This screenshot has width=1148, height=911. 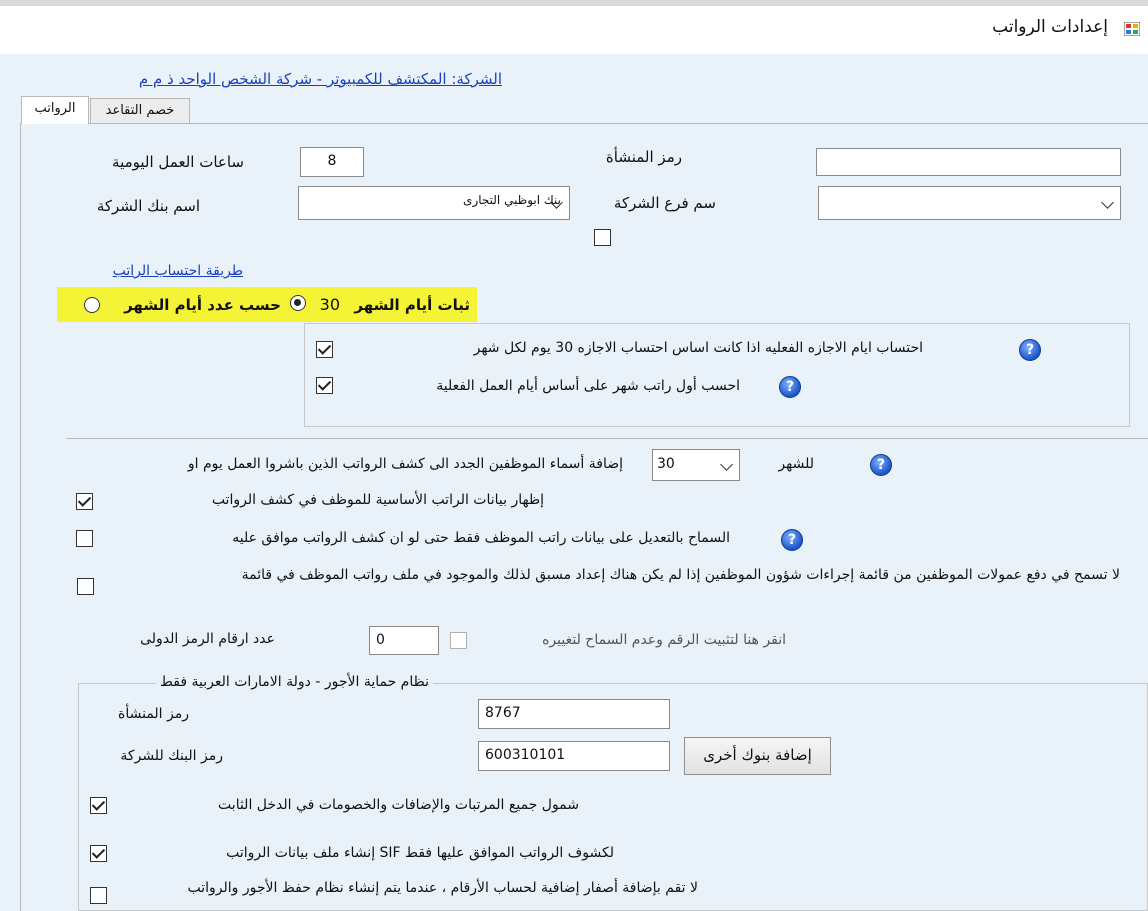 What do you see at coordinates (84, 501) in the screenshot?
I see `show-basic-checkbox` at bounding box center [84, 501].